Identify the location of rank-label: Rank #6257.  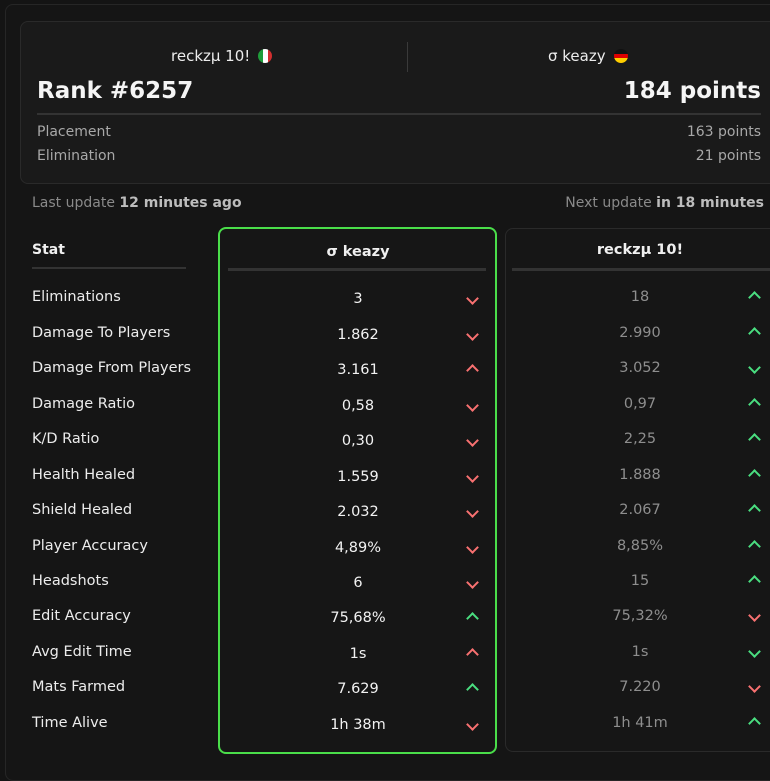
(115, 91).